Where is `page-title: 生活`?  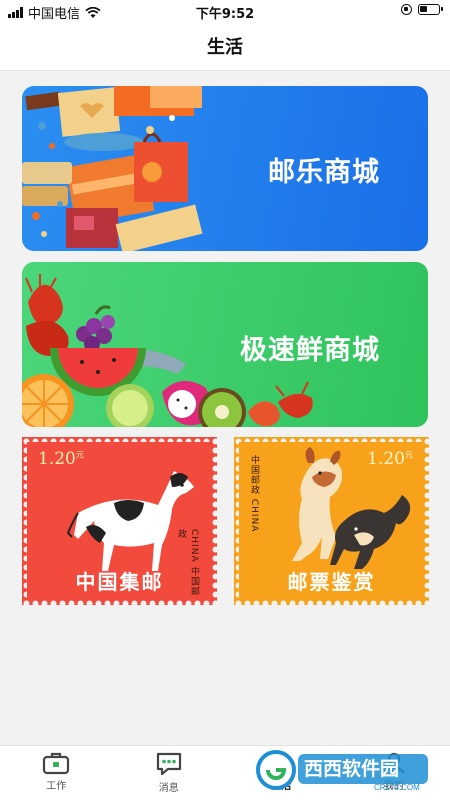 page-title: 生活 is located at coordinates (225, 46).